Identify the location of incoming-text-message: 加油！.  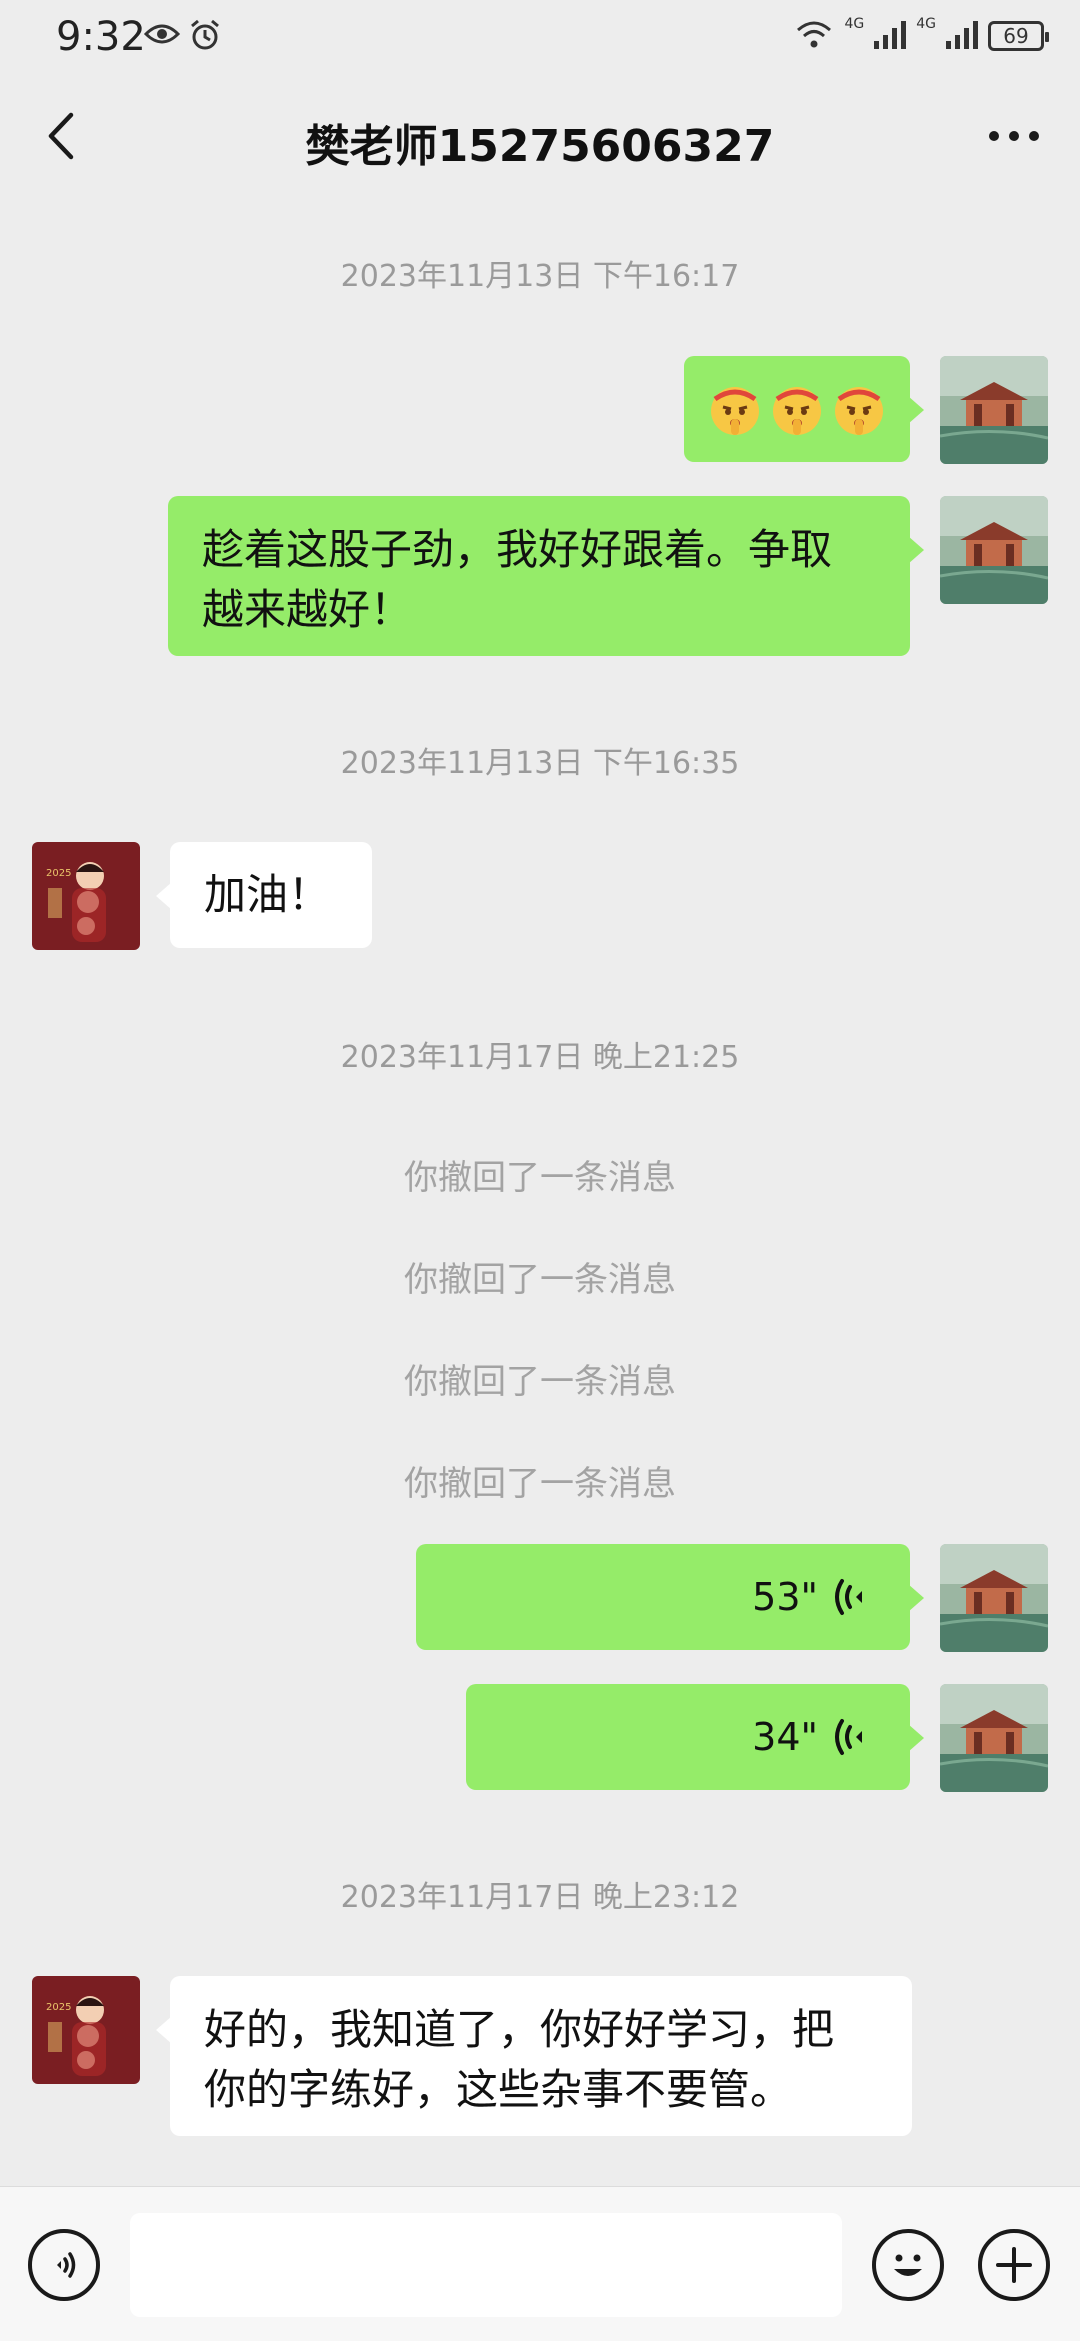
(264, 895).